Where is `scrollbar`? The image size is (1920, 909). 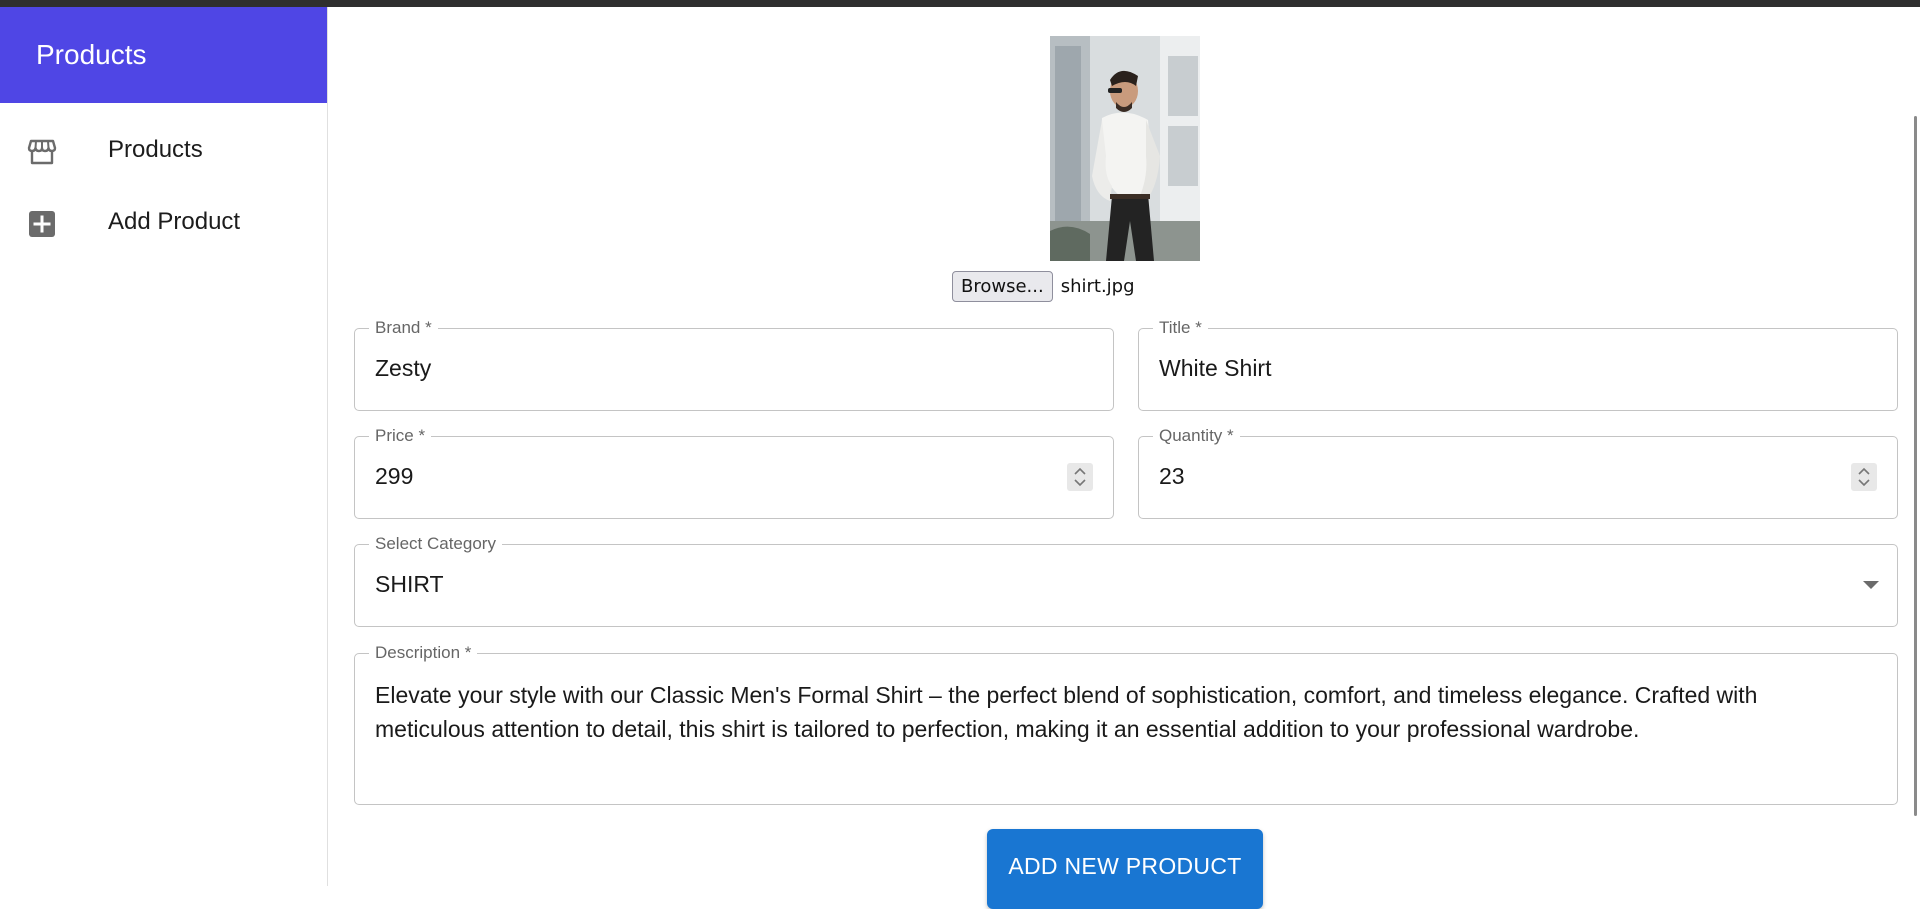
scrollbar is located at coordinates (1914, 446).